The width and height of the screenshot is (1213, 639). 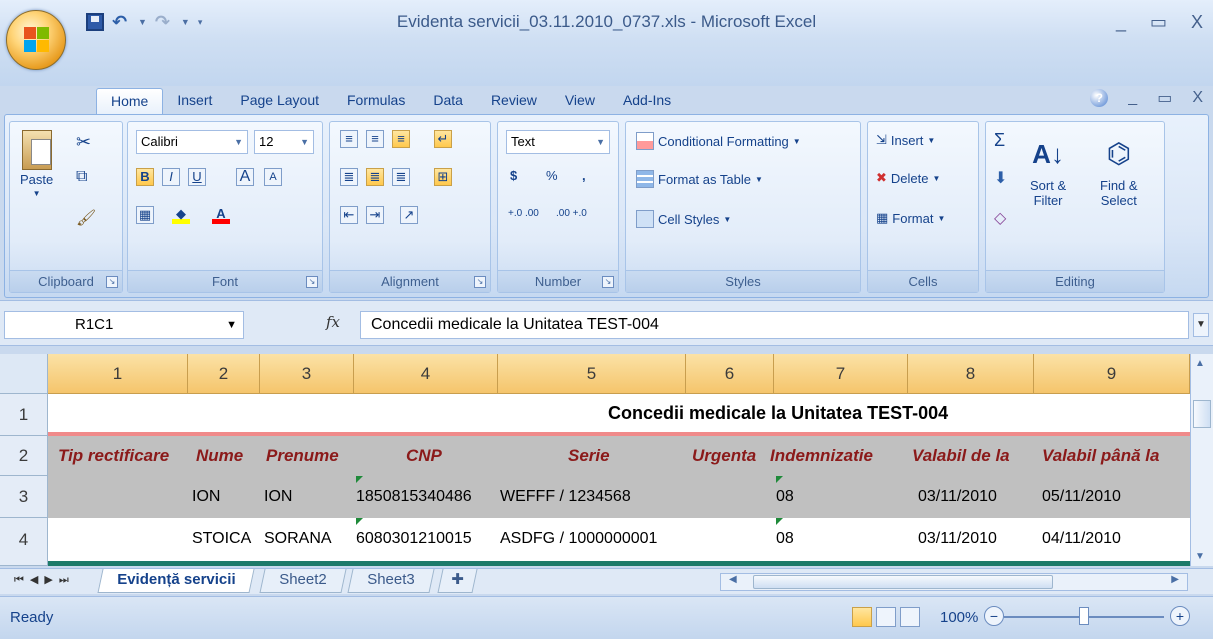 I want to click on tab-home: Home, so click(x=130, y=101).